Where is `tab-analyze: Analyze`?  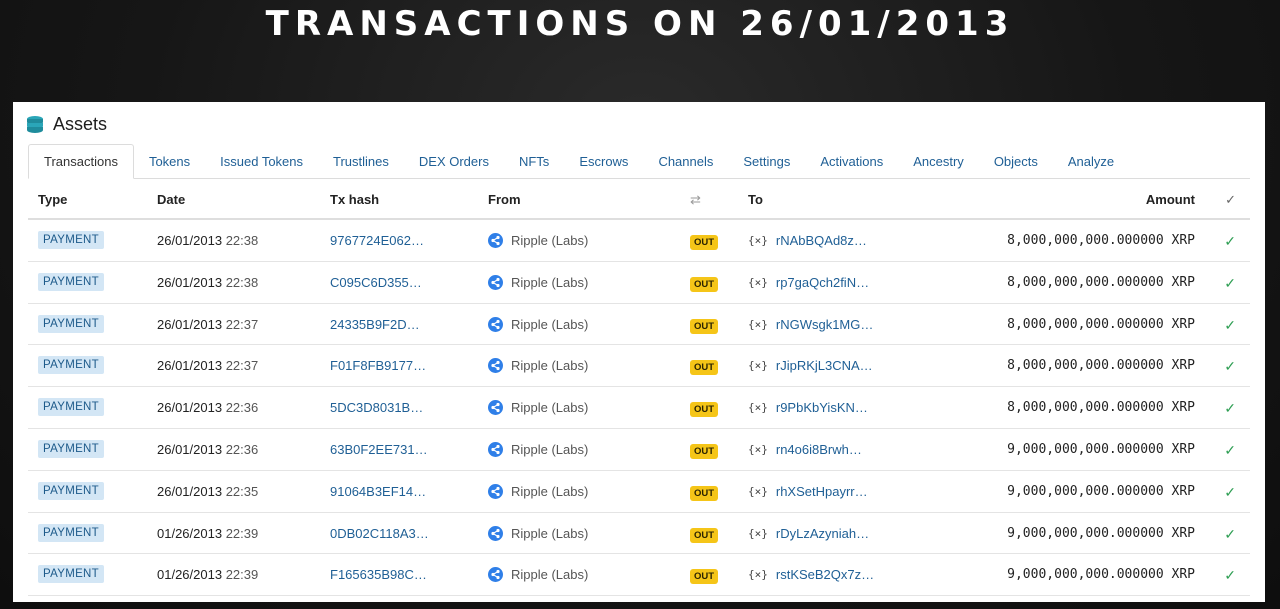
tab-analyze: Analyze is located at coordinates (1091, 161).